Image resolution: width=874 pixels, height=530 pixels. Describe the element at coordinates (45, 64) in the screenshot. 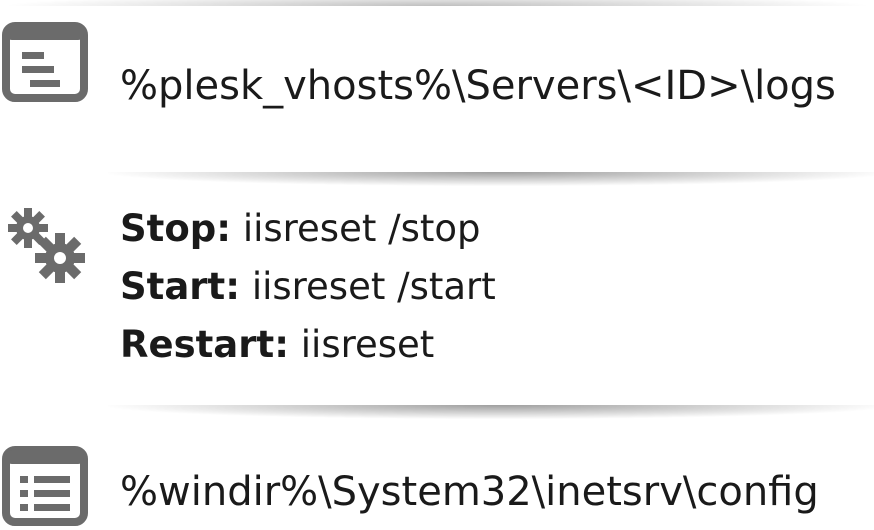

I see `log-window-icon` at that location.